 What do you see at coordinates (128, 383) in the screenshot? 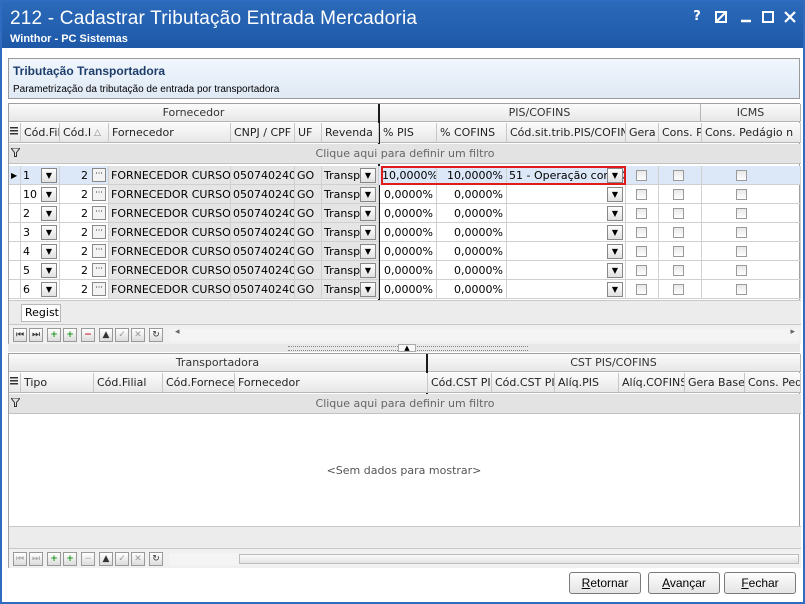
I see `col-cod-filial: Cód.Filial` at bounding box center [128, 383].